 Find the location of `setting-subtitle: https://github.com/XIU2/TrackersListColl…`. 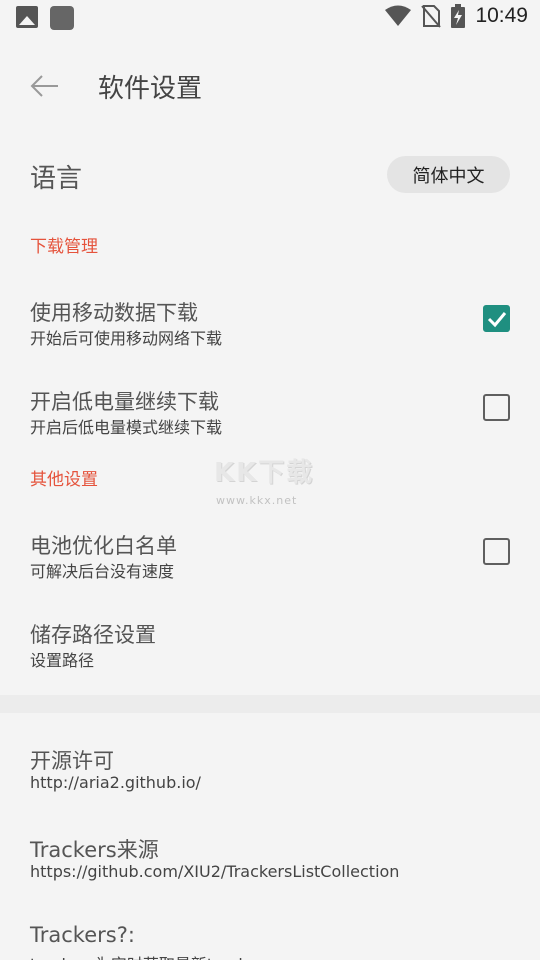

setting-subtitle: https://github.com/XIU2/TrackersListColl… is located at coordinates (215, 871).